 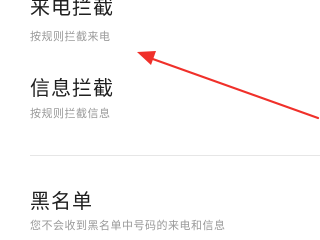 What do you see at coordinates (175, 155) in the screenshot?
I see `section-divider` at bounding box center [175, 155].